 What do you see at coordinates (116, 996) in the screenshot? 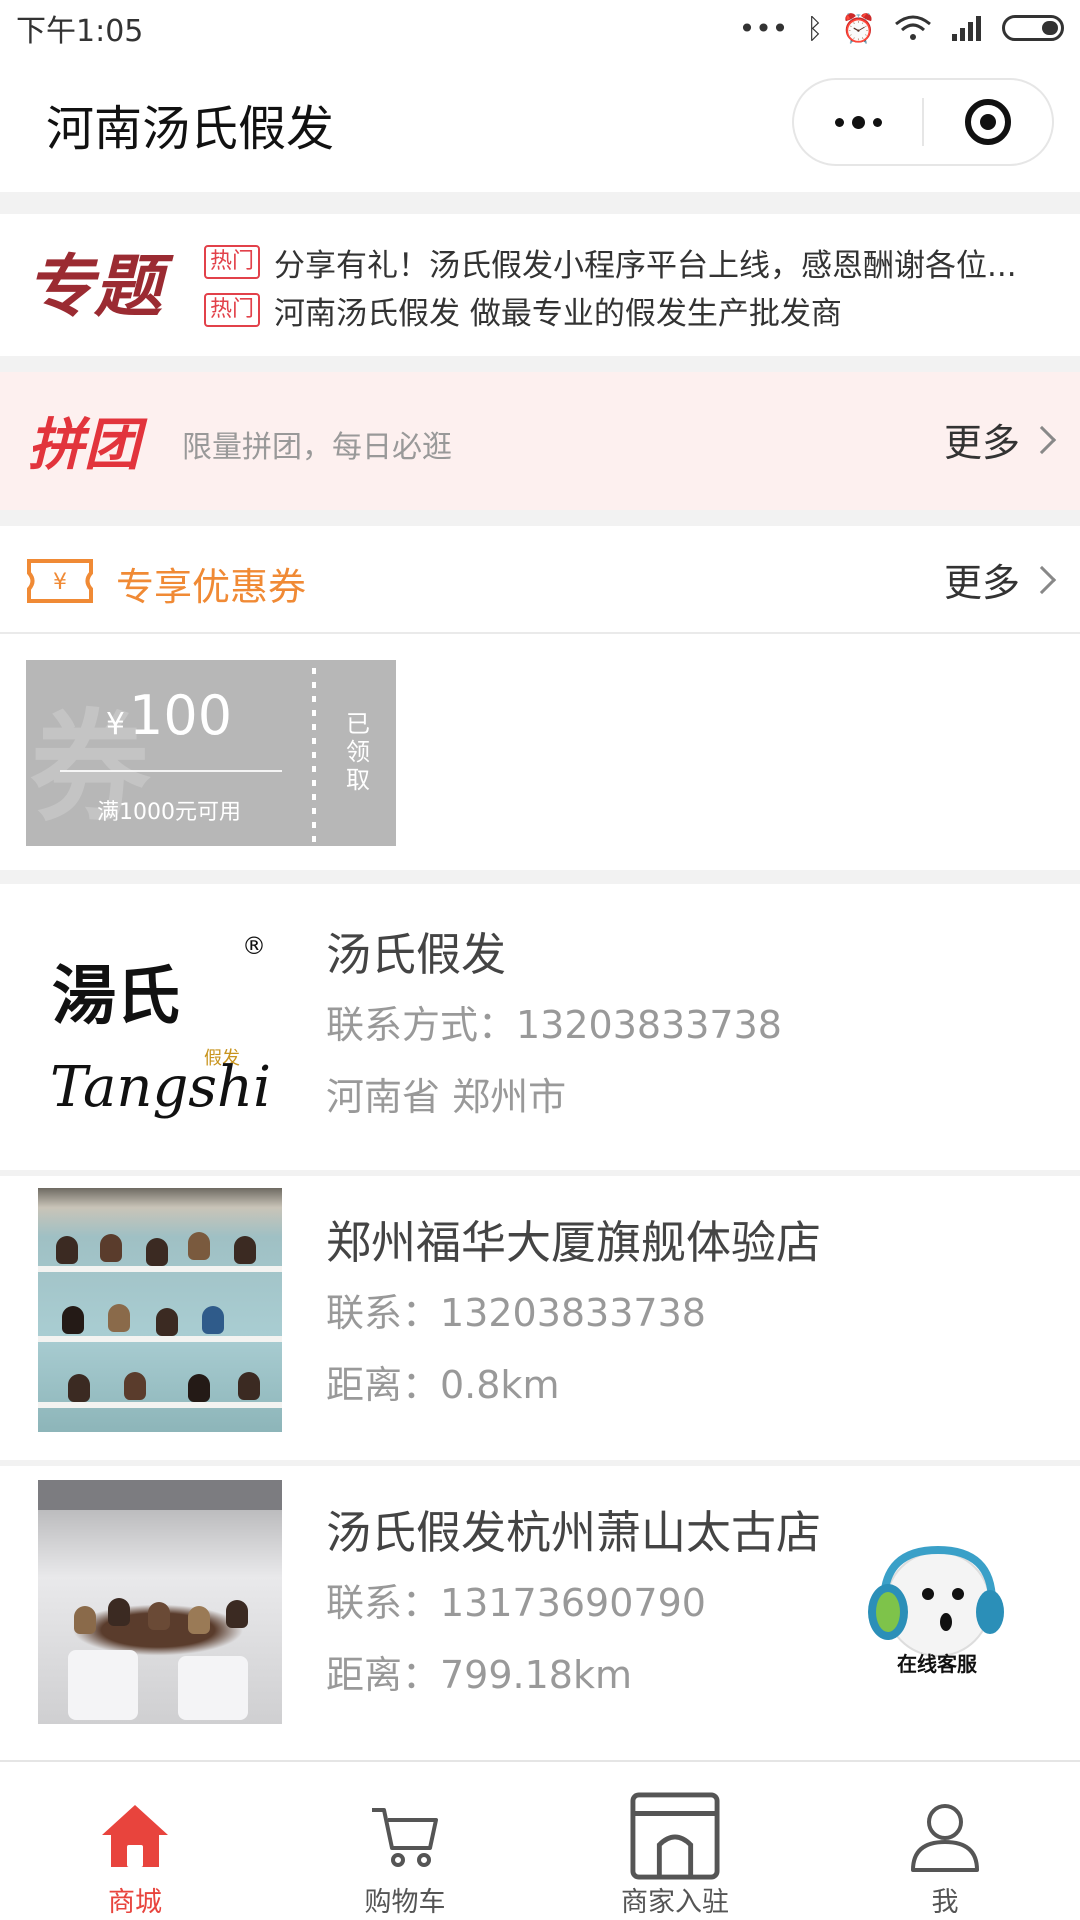
I see `svg-text: 湯氏` at bounding box center [116, 996].